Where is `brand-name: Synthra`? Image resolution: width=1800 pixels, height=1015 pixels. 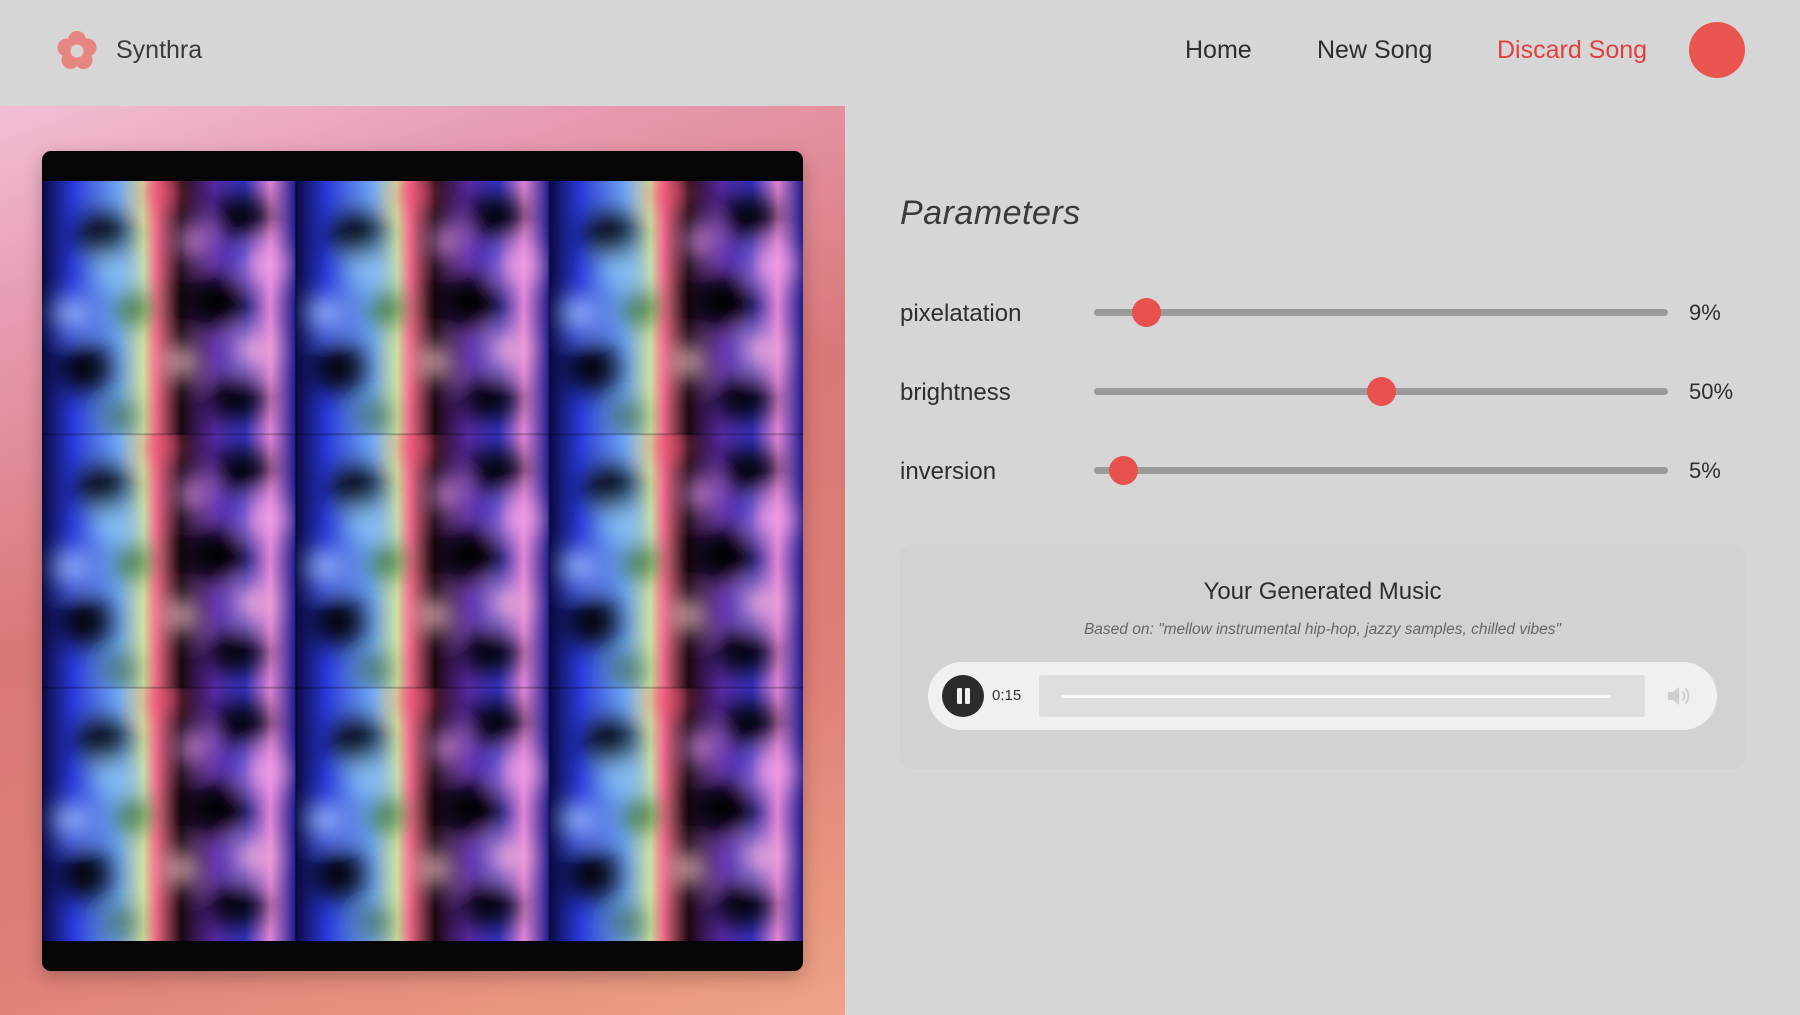 brand-name: Synthra is located at coordinates (159, 50).